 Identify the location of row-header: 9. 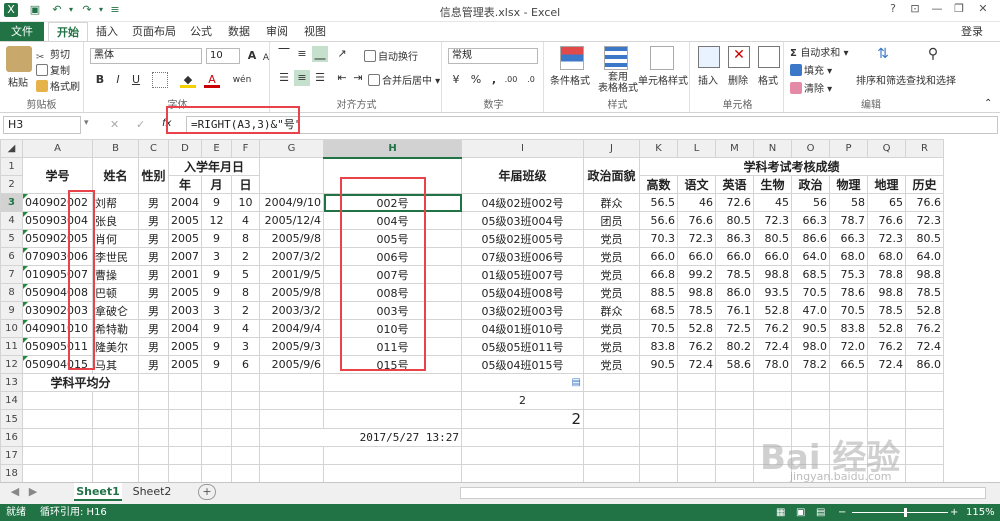
(11, 310).